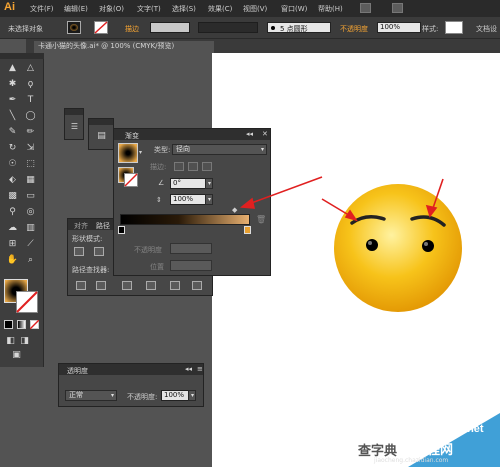  I want to click on minus-back-icon, so click(197, 285).